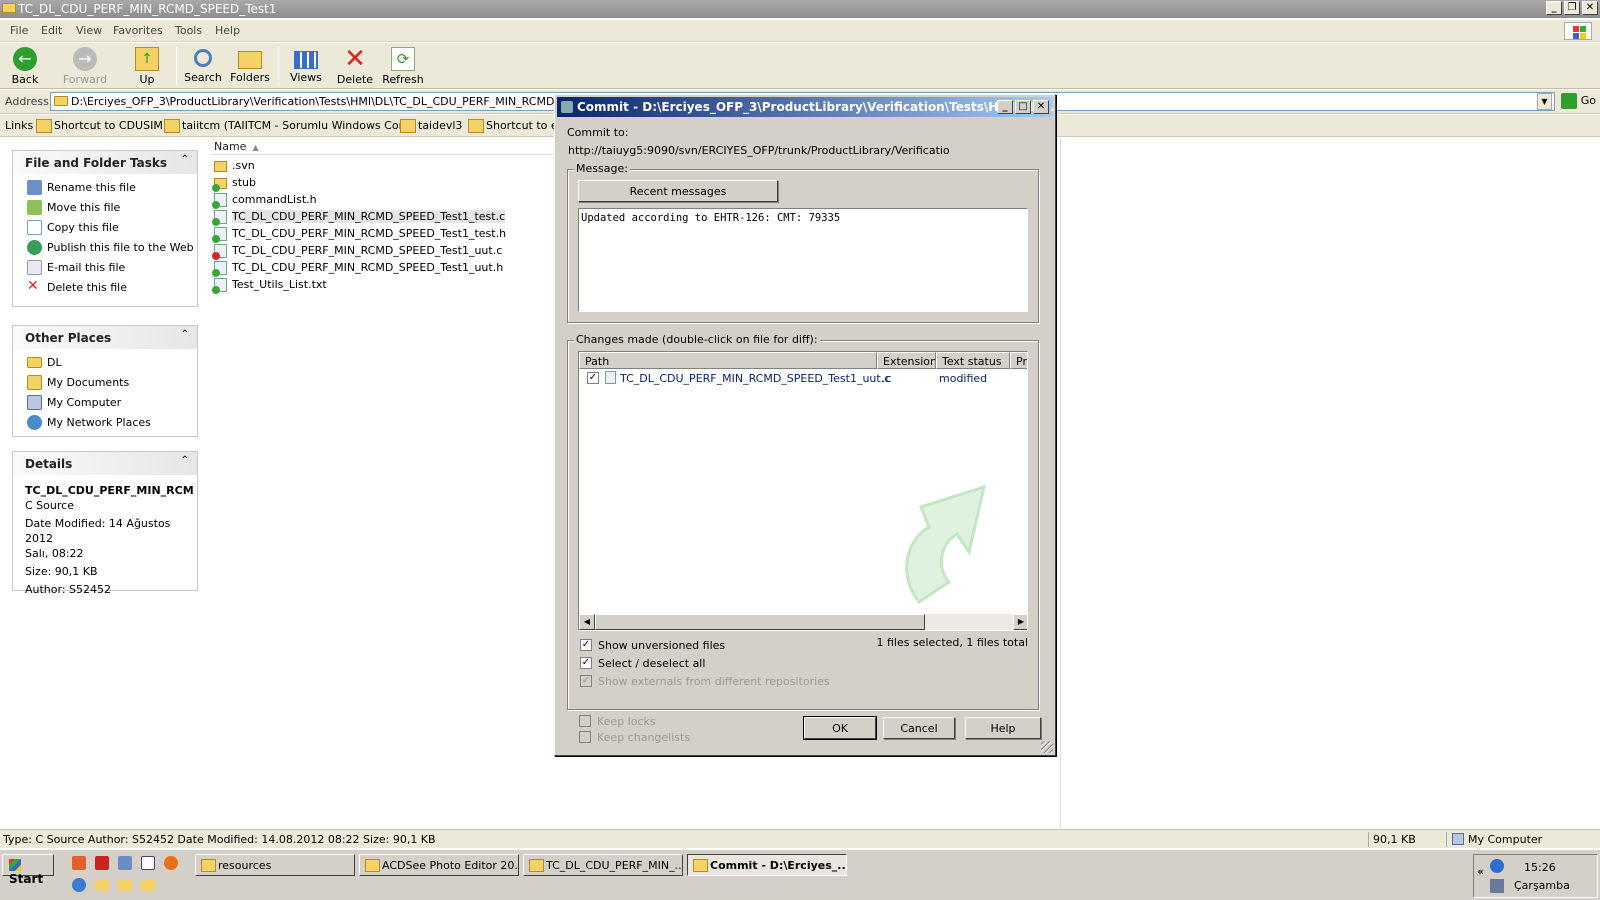  What do you see at coordinates (105, 463) in the screenshot?
I see `details-header: Details ⌃` at bounding box center [105, 463].